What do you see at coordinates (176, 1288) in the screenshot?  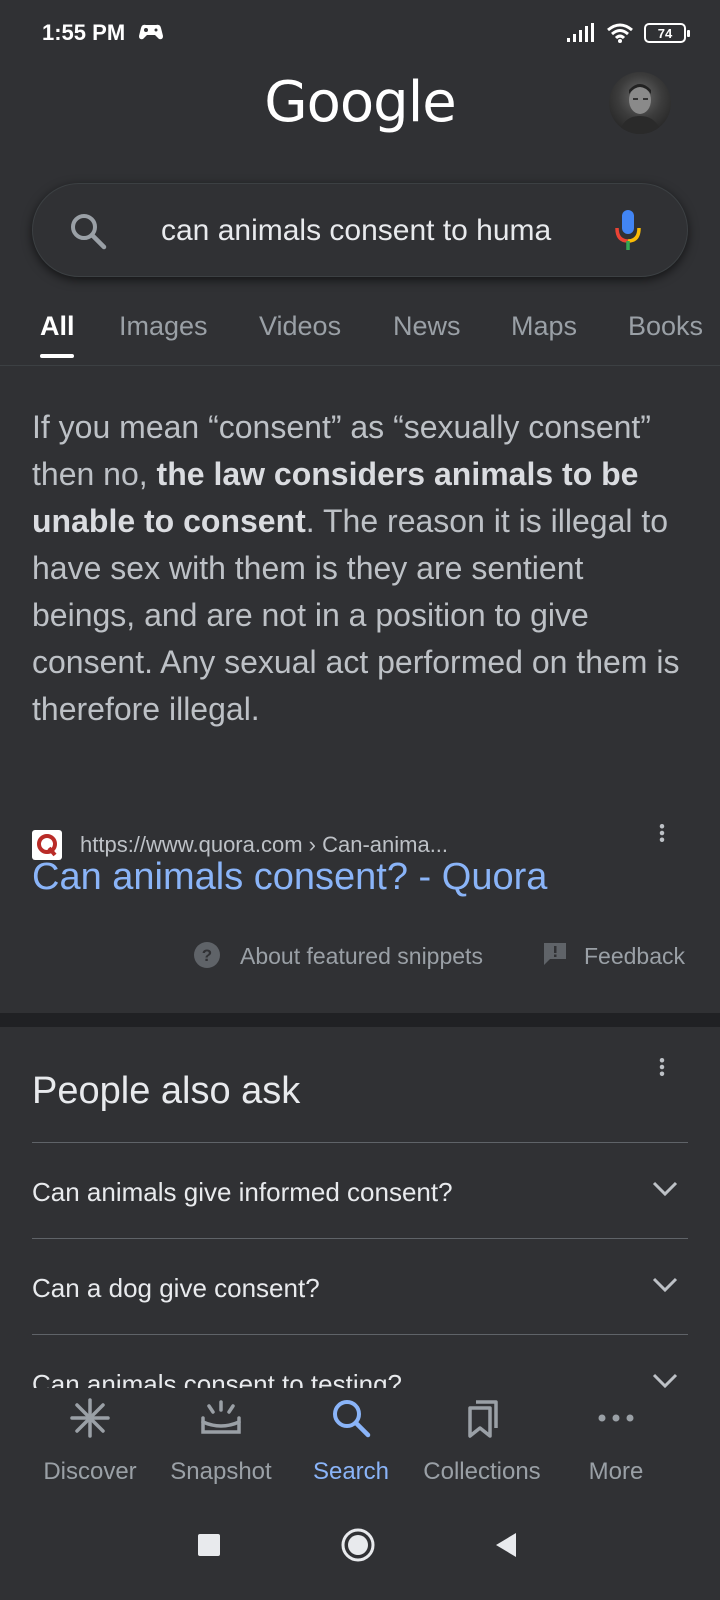 I see `paa-question-text: Can a dog give consent?` at bounding box center [176, 1288].